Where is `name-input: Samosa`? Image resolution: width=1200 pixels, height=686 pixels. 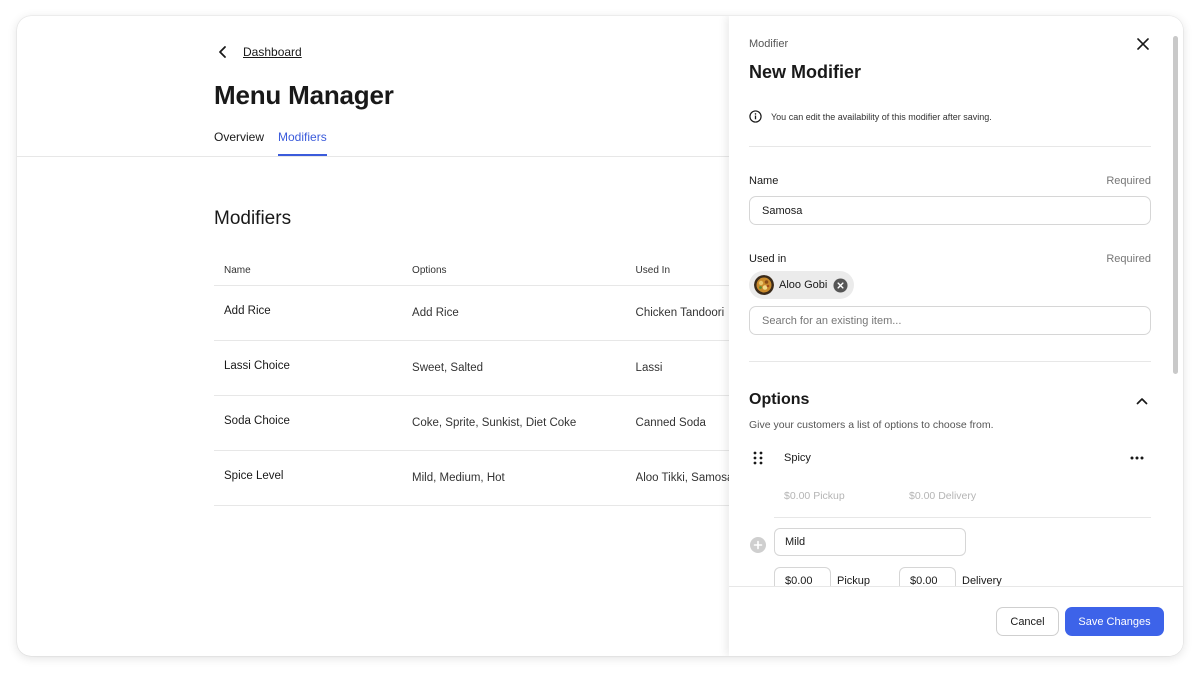
name-input: Samosa is located at coordinates (950, 210).